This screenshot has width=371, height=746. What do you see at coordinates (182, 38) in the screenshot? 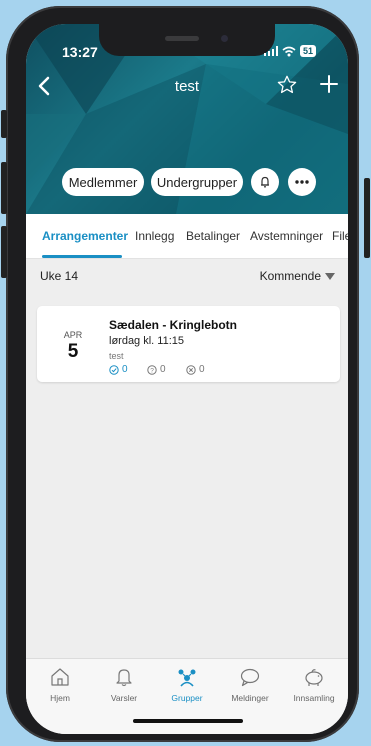
I see `speaker` at bounding box center [182, 38].